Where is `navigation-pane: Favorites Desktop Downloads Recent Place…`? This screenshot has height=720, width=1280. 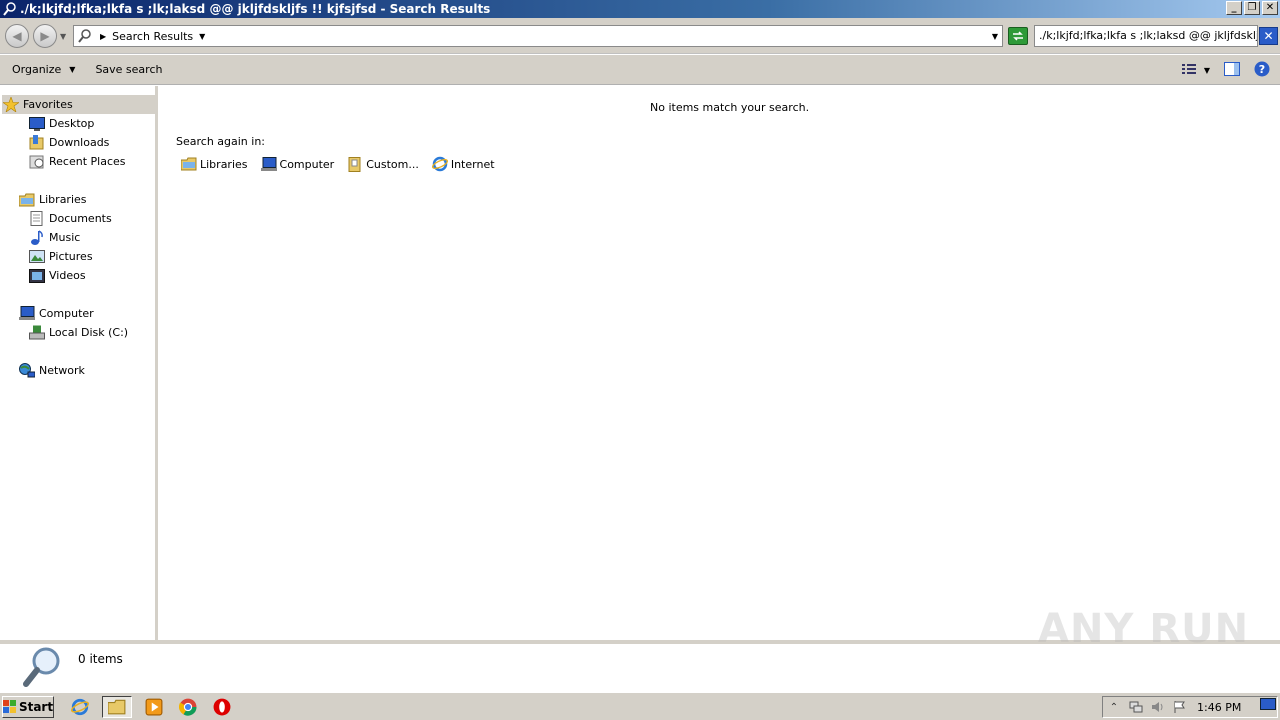
navigation-pane: Favorites Desktop Downloads Recent Place… is located at coordinates (79, 363).